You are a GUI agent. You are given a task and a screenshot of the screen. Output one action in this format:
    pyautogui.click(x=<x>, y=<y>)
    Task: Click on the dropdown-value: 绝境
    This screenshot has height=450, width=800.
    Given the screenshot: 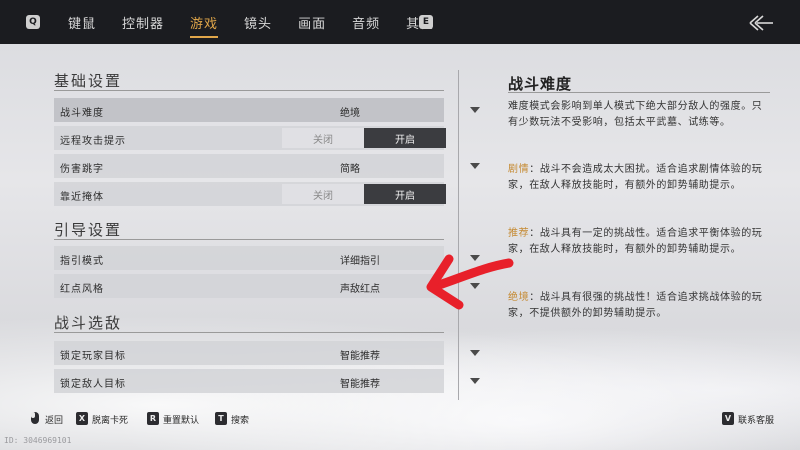 What is the action you would take?
    pyautogui.click(x=350, y=113)
    